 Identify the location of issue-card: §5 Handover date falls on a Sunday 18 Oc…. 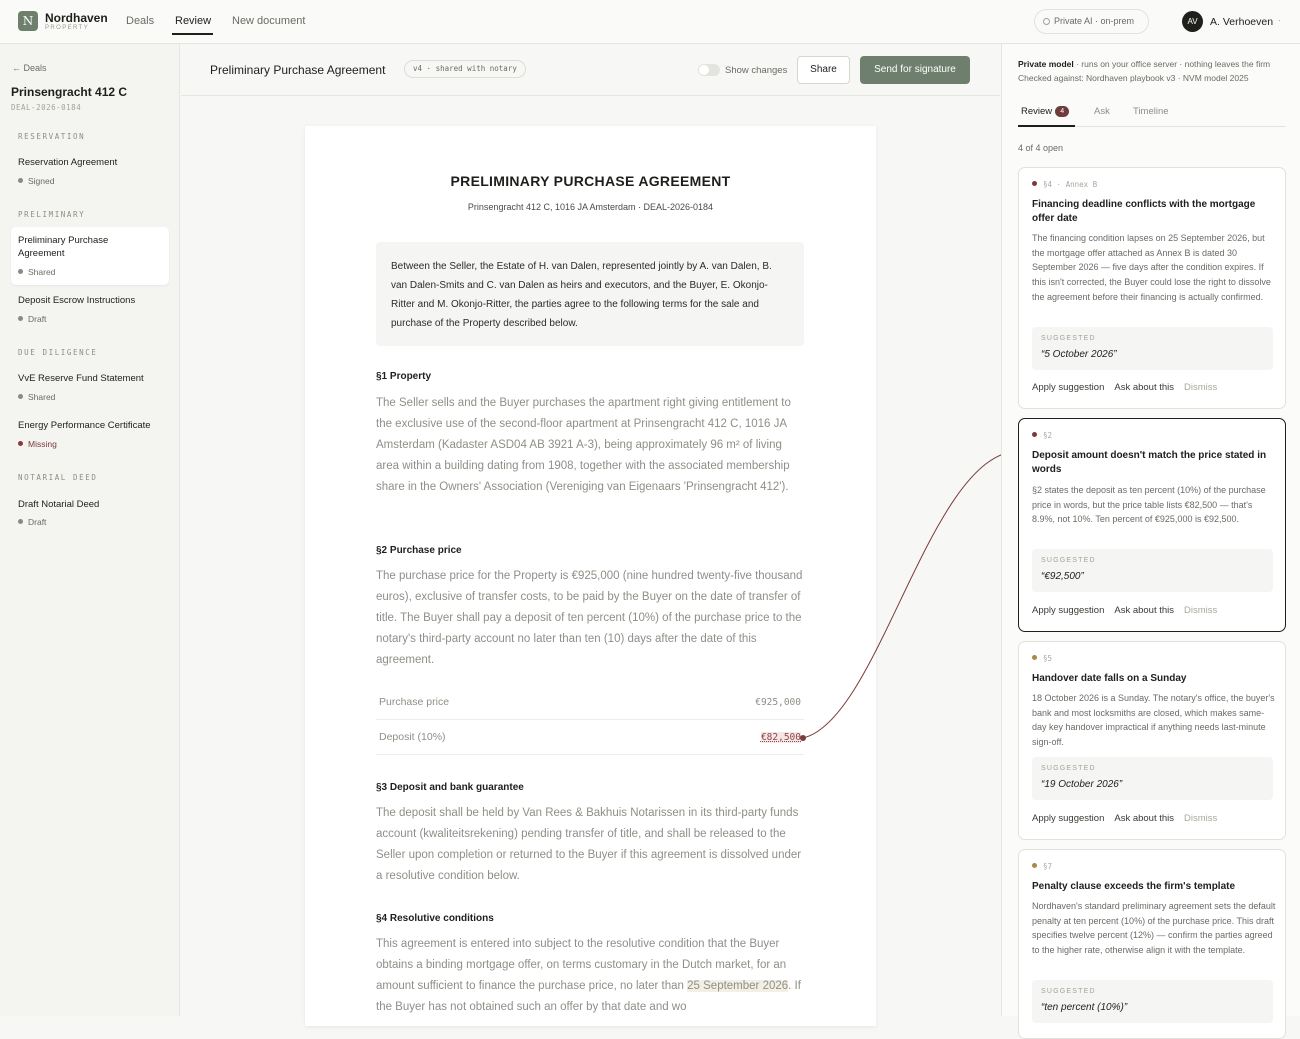
(1152, 740).